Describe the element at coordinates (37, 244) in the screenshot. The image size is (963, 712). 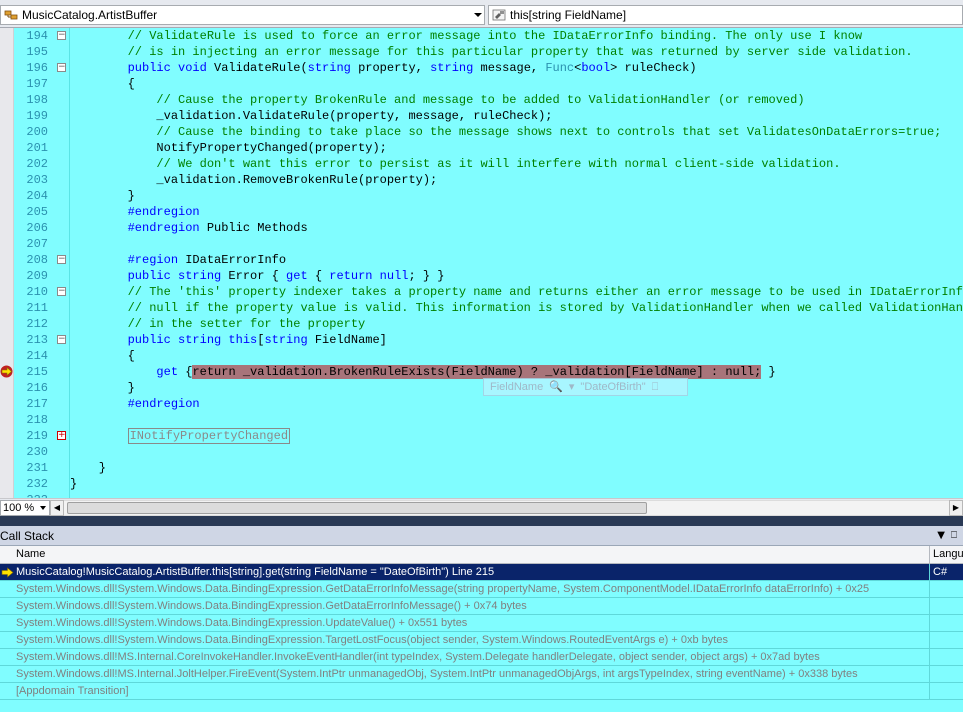
I see `line-number: 207` at that location.